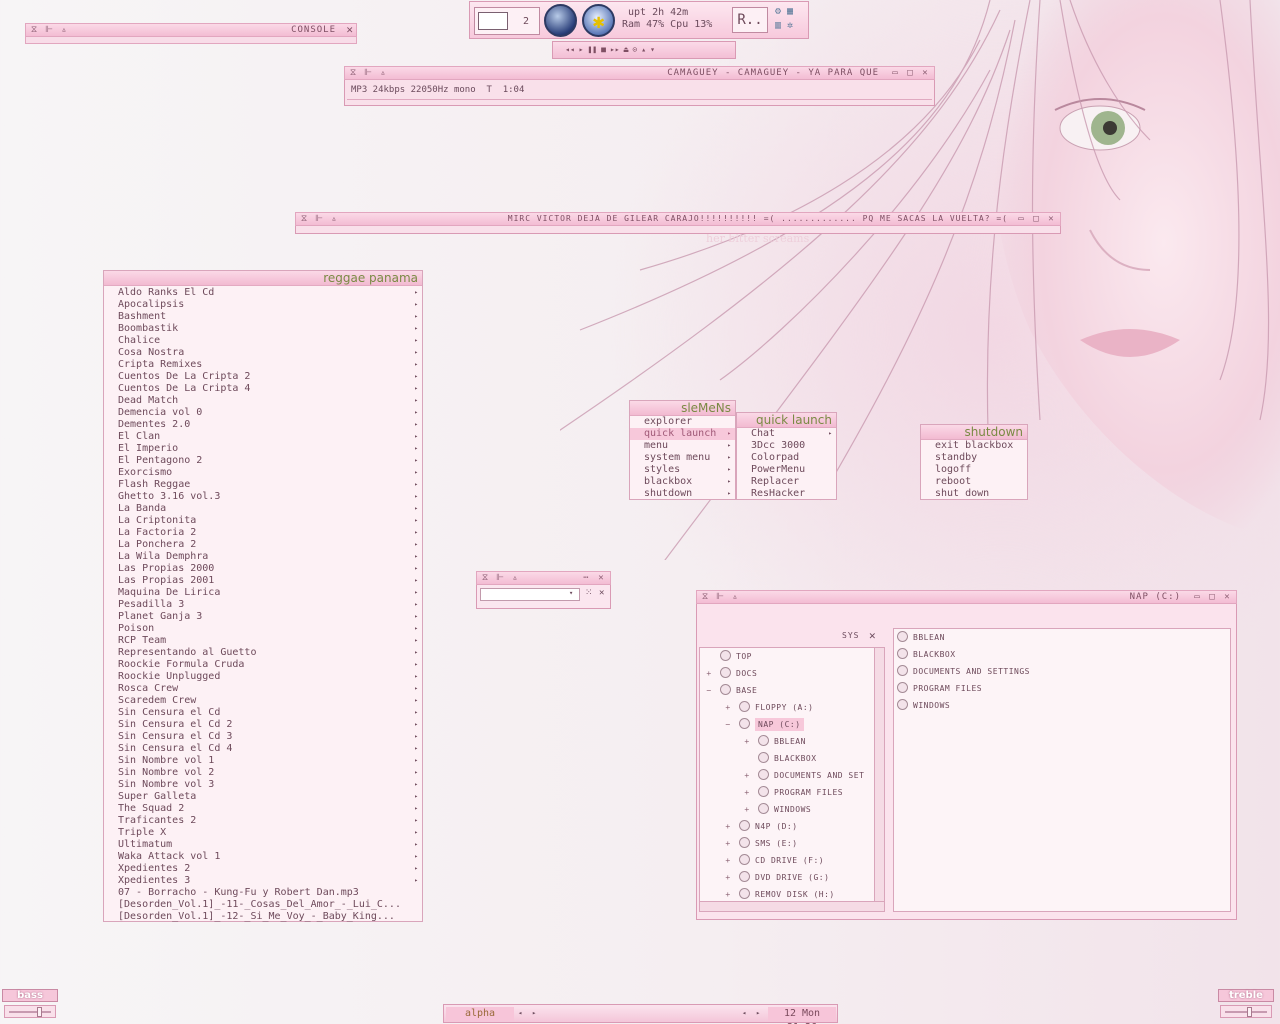  What do you see at coordinates (263, 413) in the screenshot?
I see `playlist-item: Demencia vol 0 ▸` at bounding box center [263, 413].